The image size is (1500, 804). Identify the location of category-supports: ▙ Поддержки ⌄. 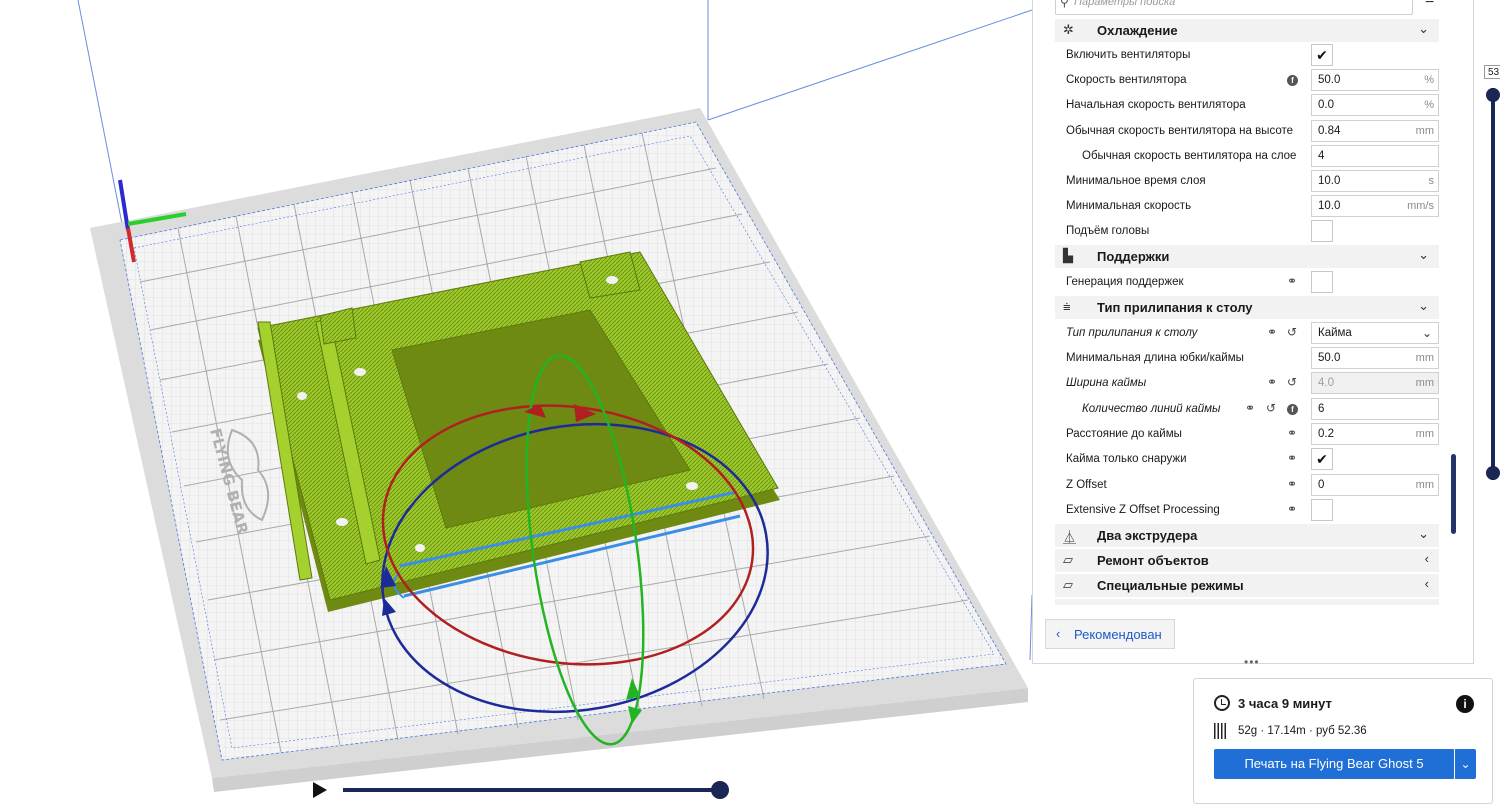
(1247, 256).